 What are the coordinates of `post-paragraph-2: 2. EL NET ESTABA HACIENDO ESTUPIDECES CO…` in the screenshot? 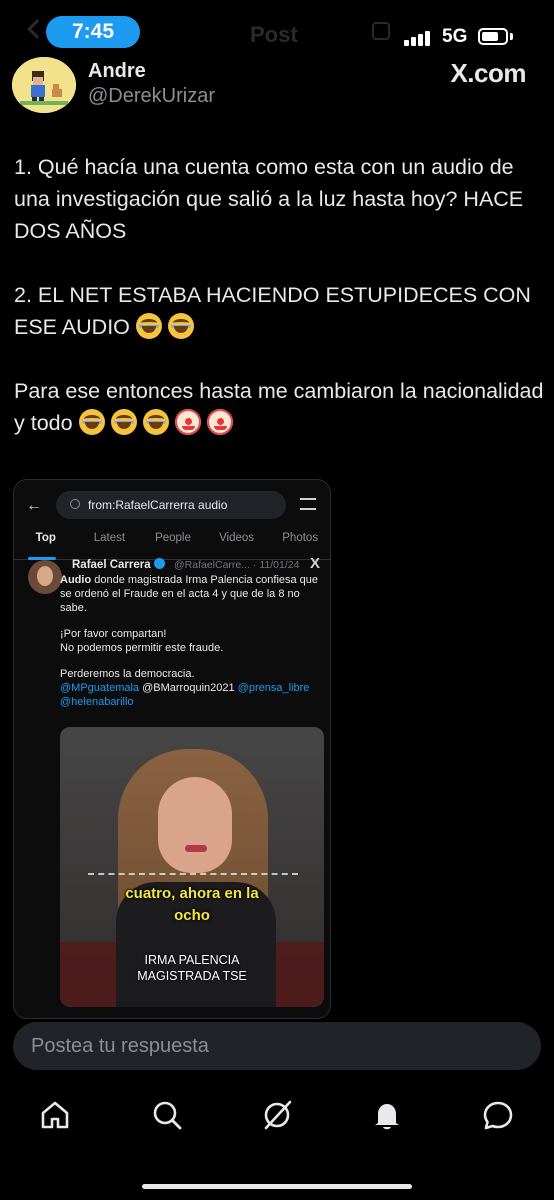 It's located at (272, 311).